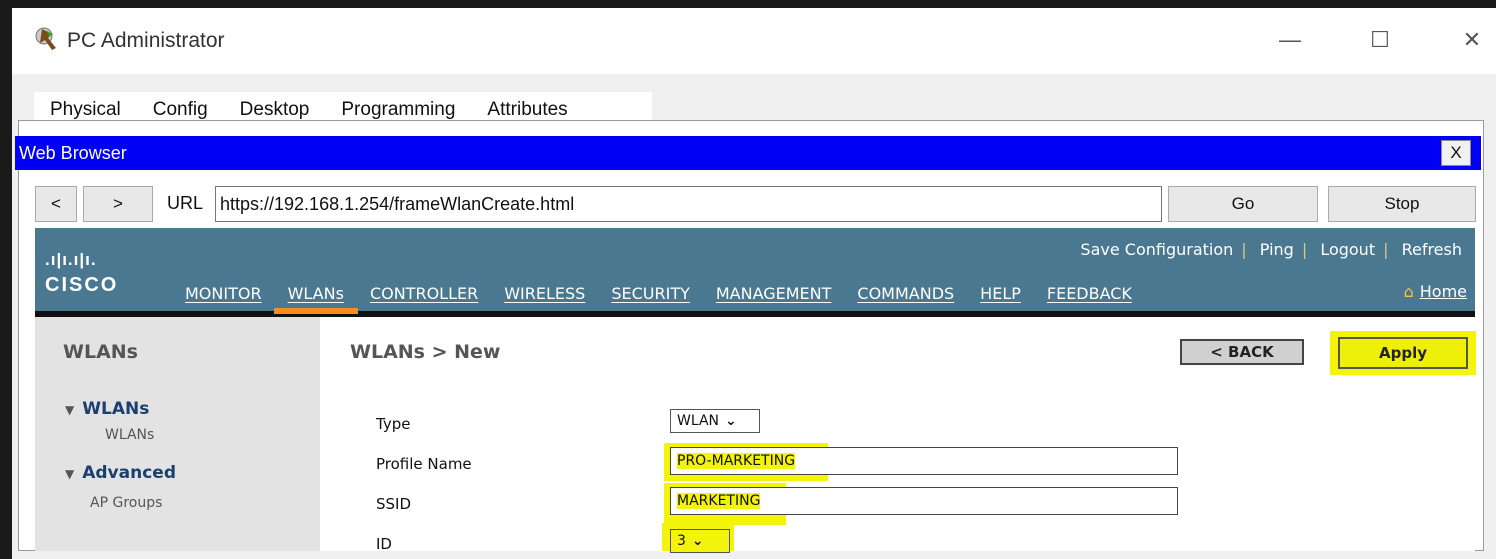 The width and height of the screenshot is (1496, 559). Describe the element at coordinates (1000, 294) in the screenshot. I see `menu-help: HELP` at that location.